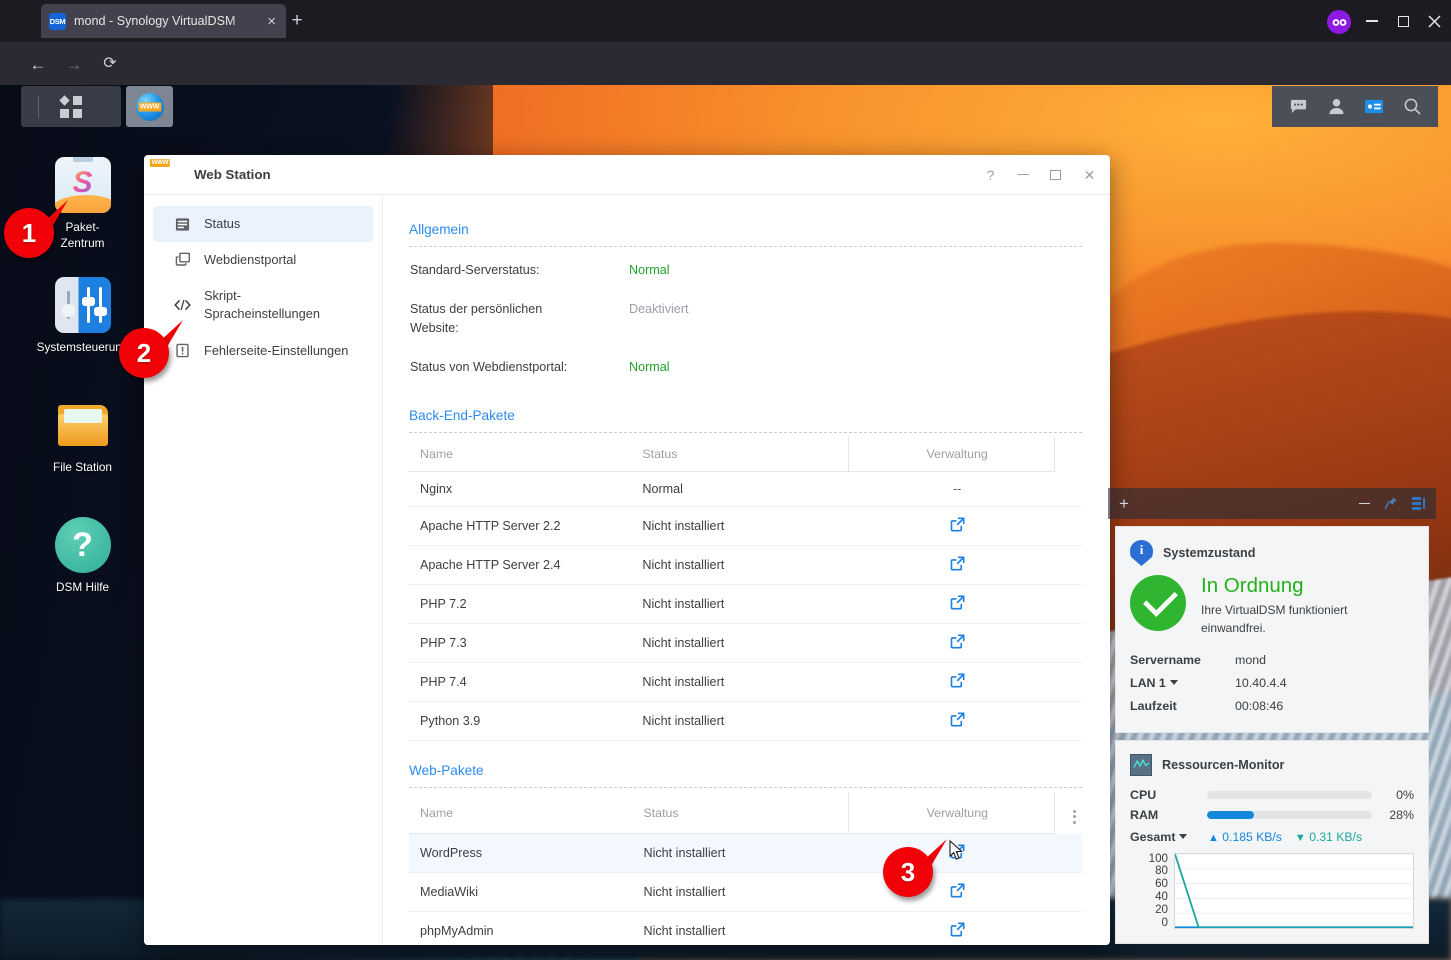 The height and width of the screenshot is (960, 1451). What do you see at coordinates (740, 489) in the screenshot?
I see `package-status: Normal` at bounding box center [740, 489].